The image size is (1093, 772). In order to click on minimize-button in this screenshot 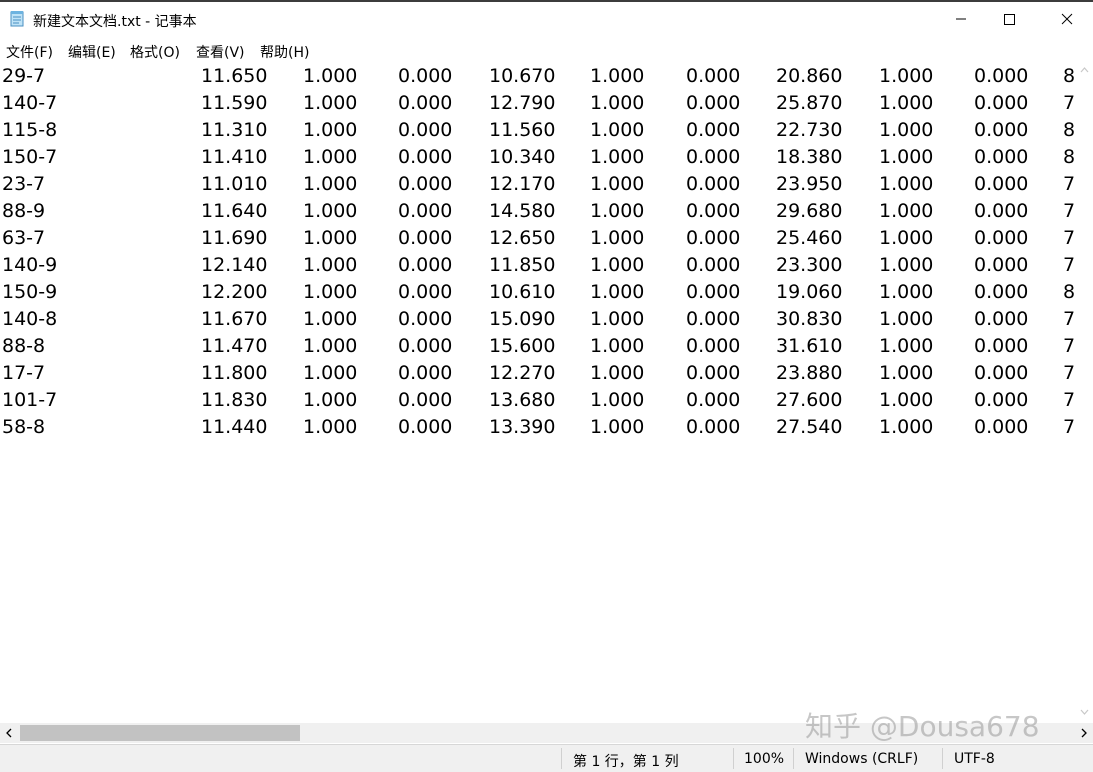, I will do `click(961, 19)`.